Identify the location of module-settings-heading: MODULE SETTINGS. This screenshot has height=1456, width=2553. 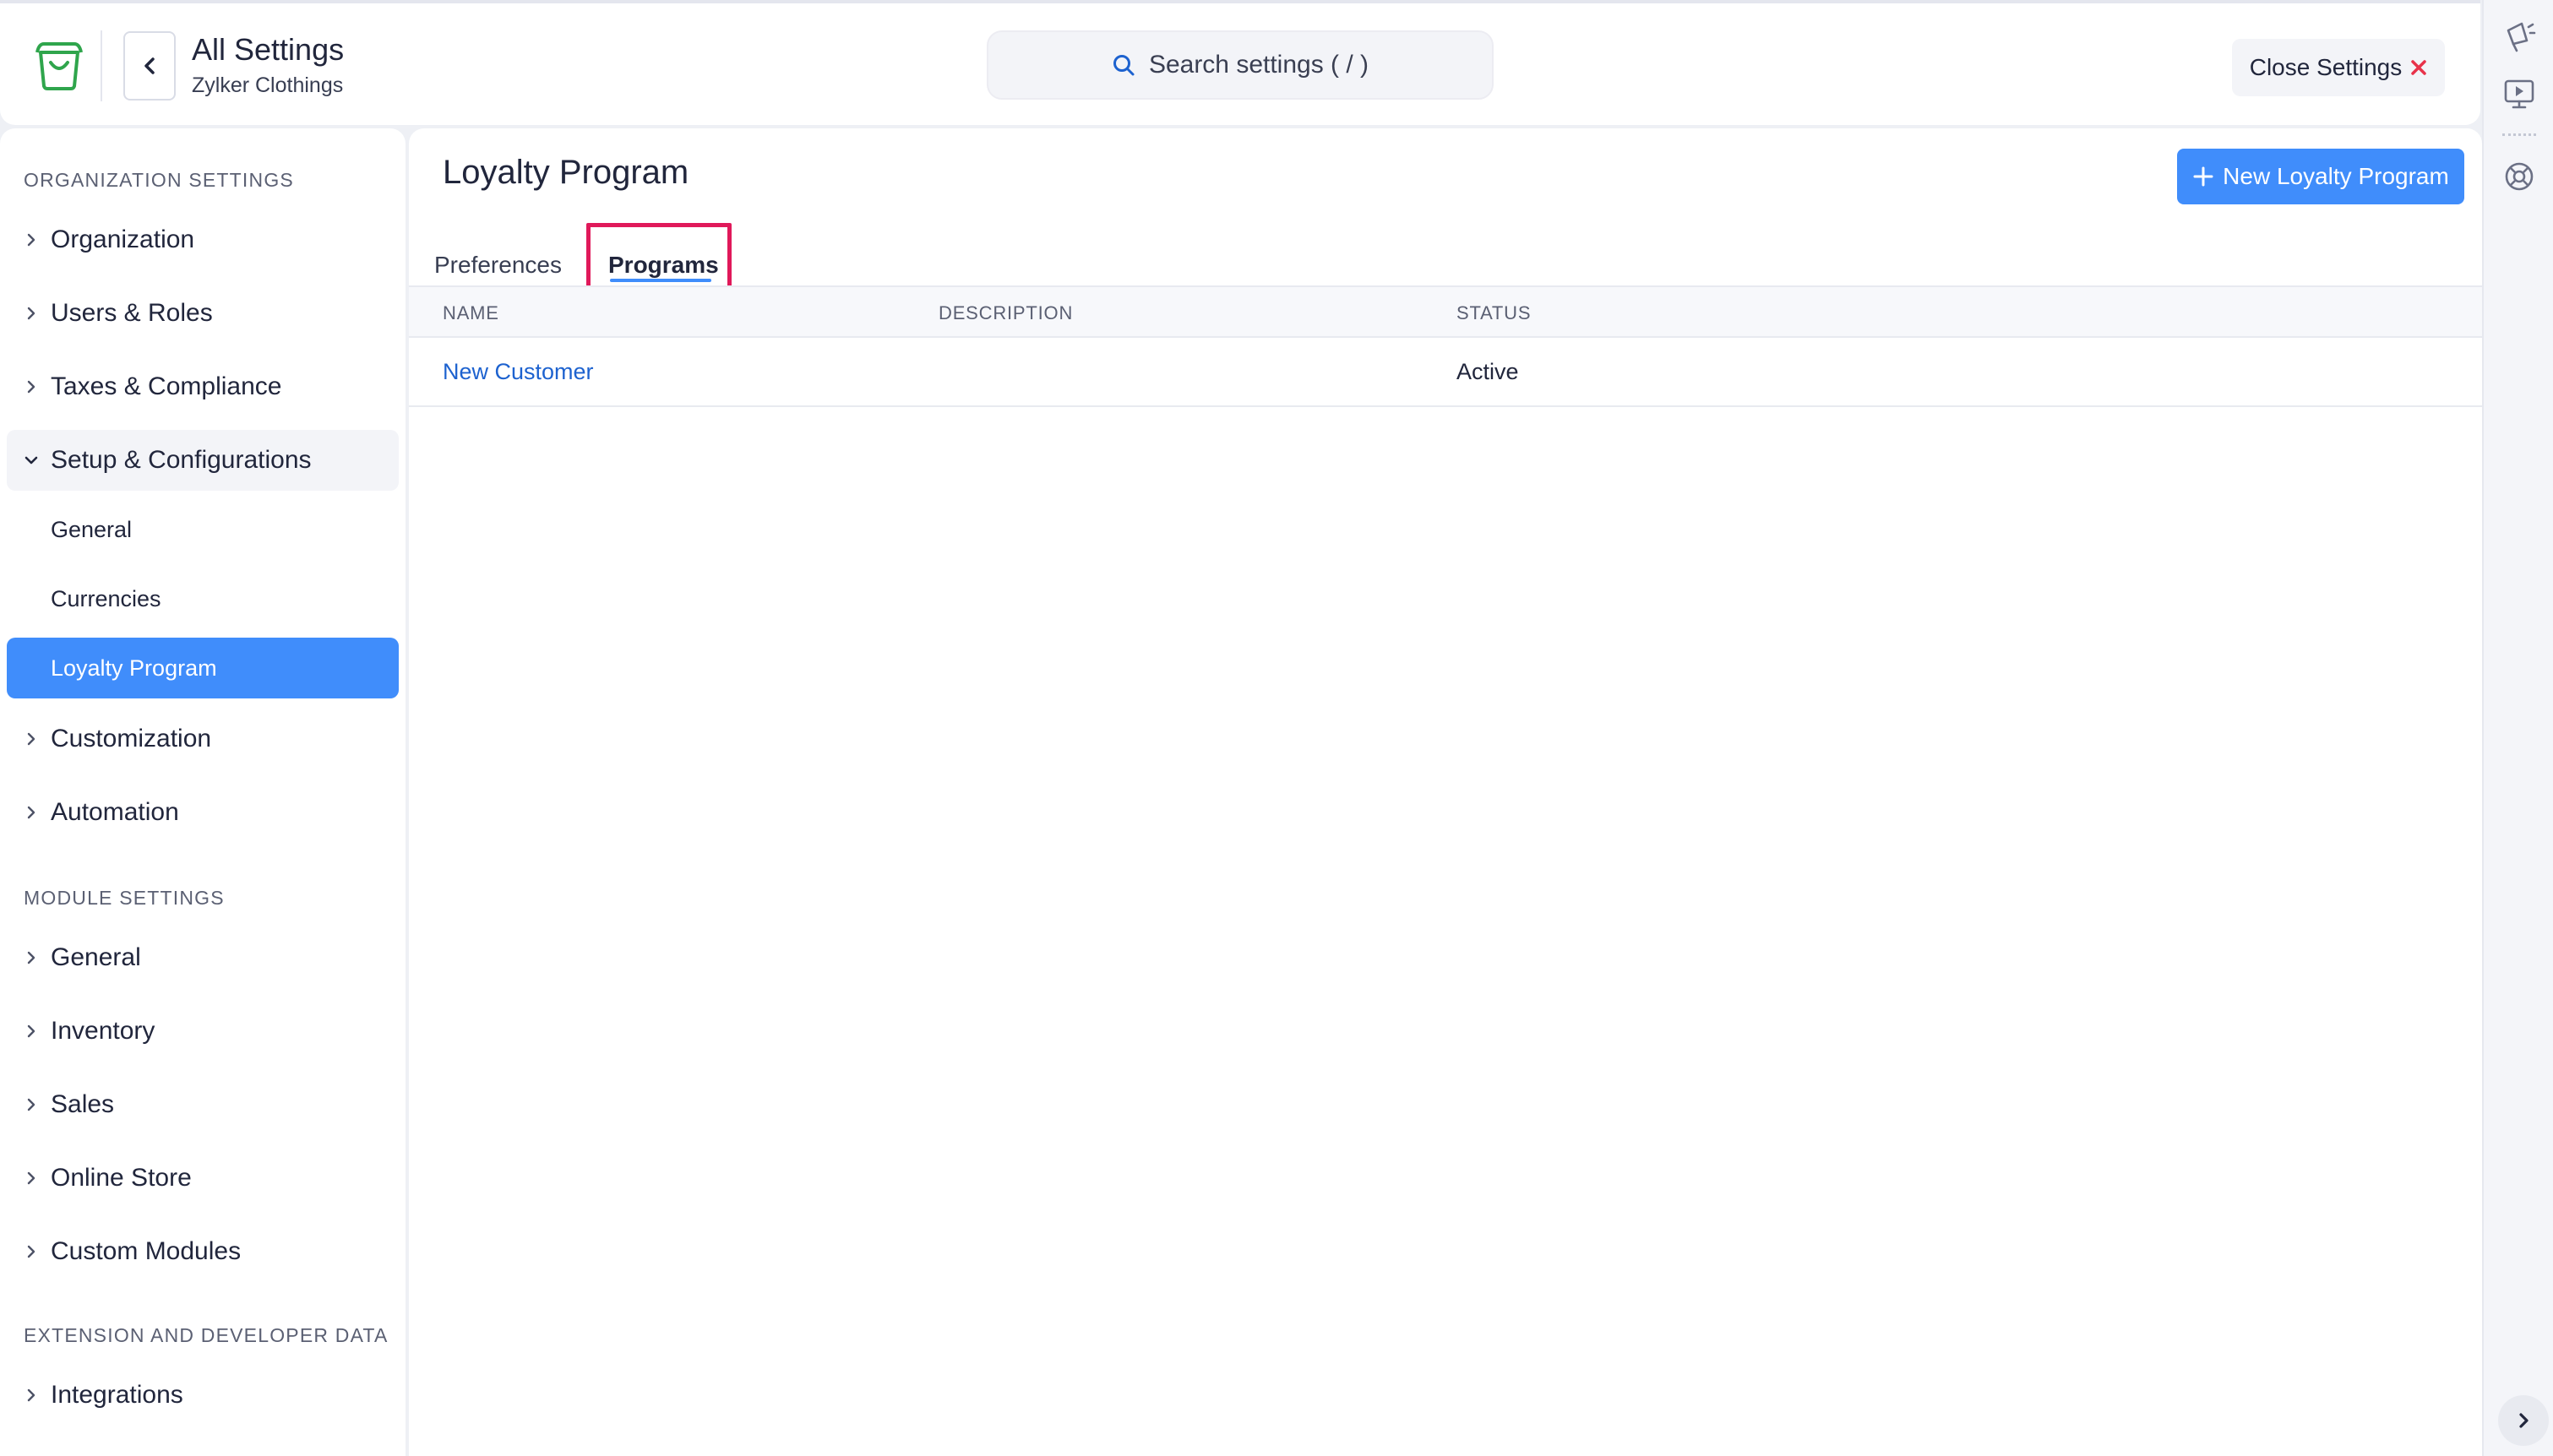
(124, 898).